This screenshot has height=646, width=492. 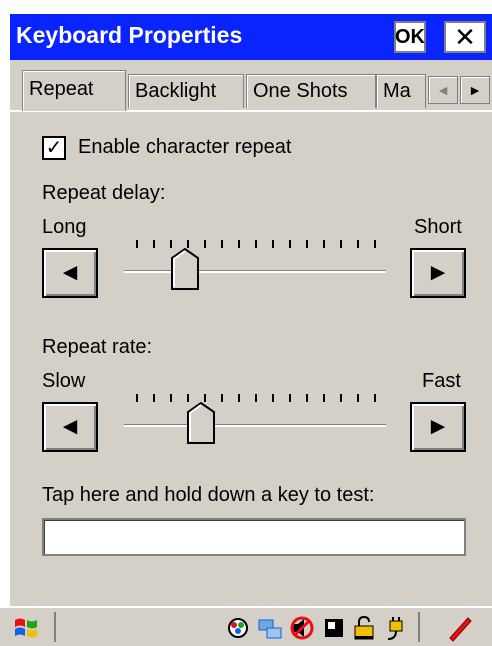 I want to click on key-test-input, so click(x=254, y=537).